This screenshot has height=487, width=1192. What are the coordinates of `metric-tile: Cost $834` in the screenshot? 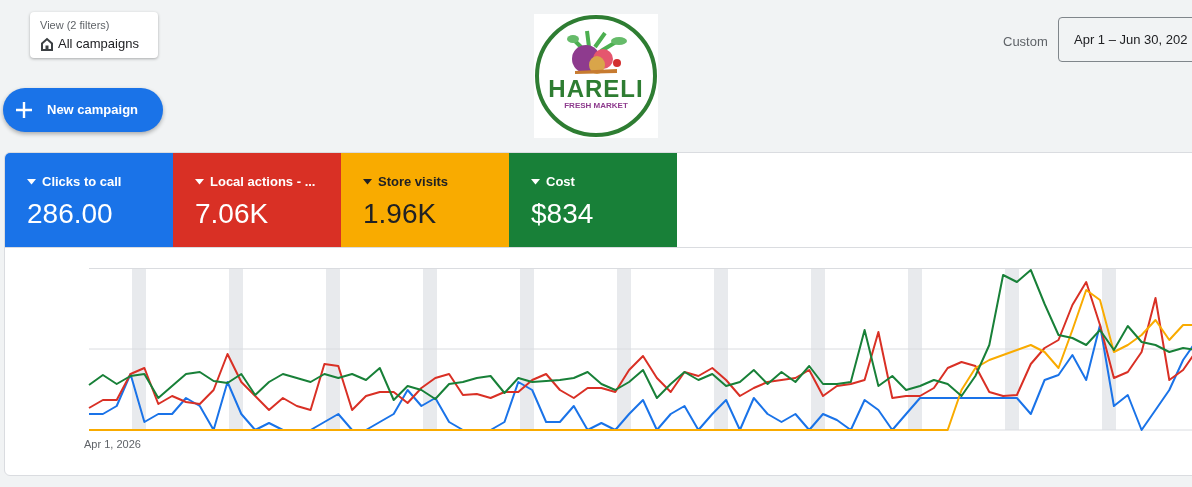 It's located at (593, 200).